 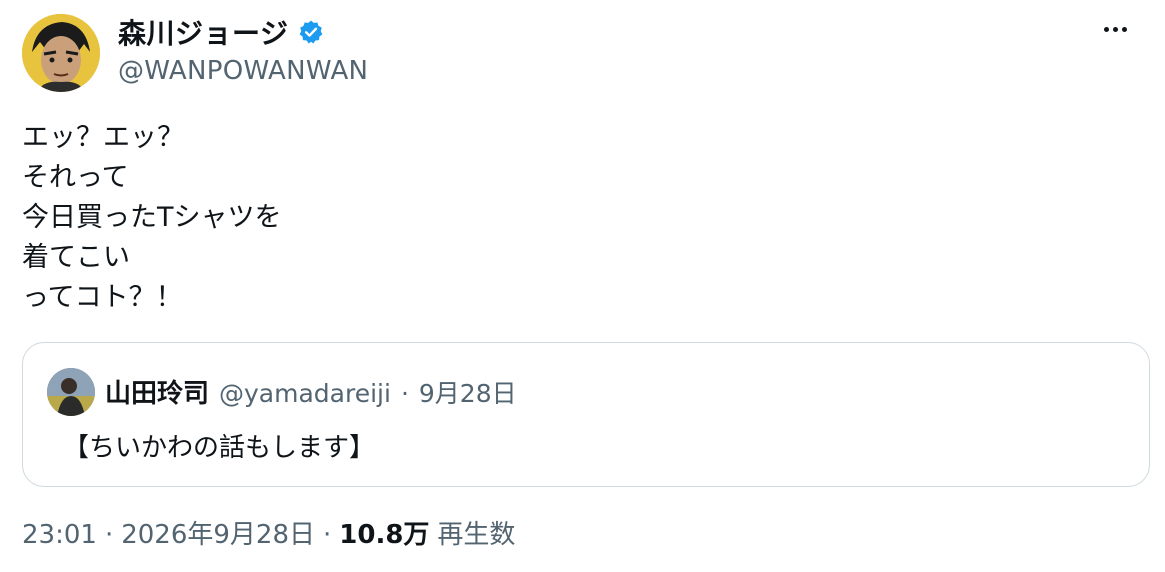 What do you see at coordinates (219, 448) in the screenshot?
I see `quote-text: 【ちいかわの話もします】` at bounding box center [219, 448].